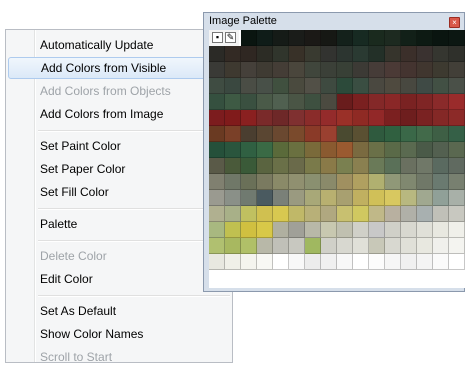 This screenshot has width=468, height=368. I want to click on menu-item-set-as-default: Set As Default, so click(119, 311).